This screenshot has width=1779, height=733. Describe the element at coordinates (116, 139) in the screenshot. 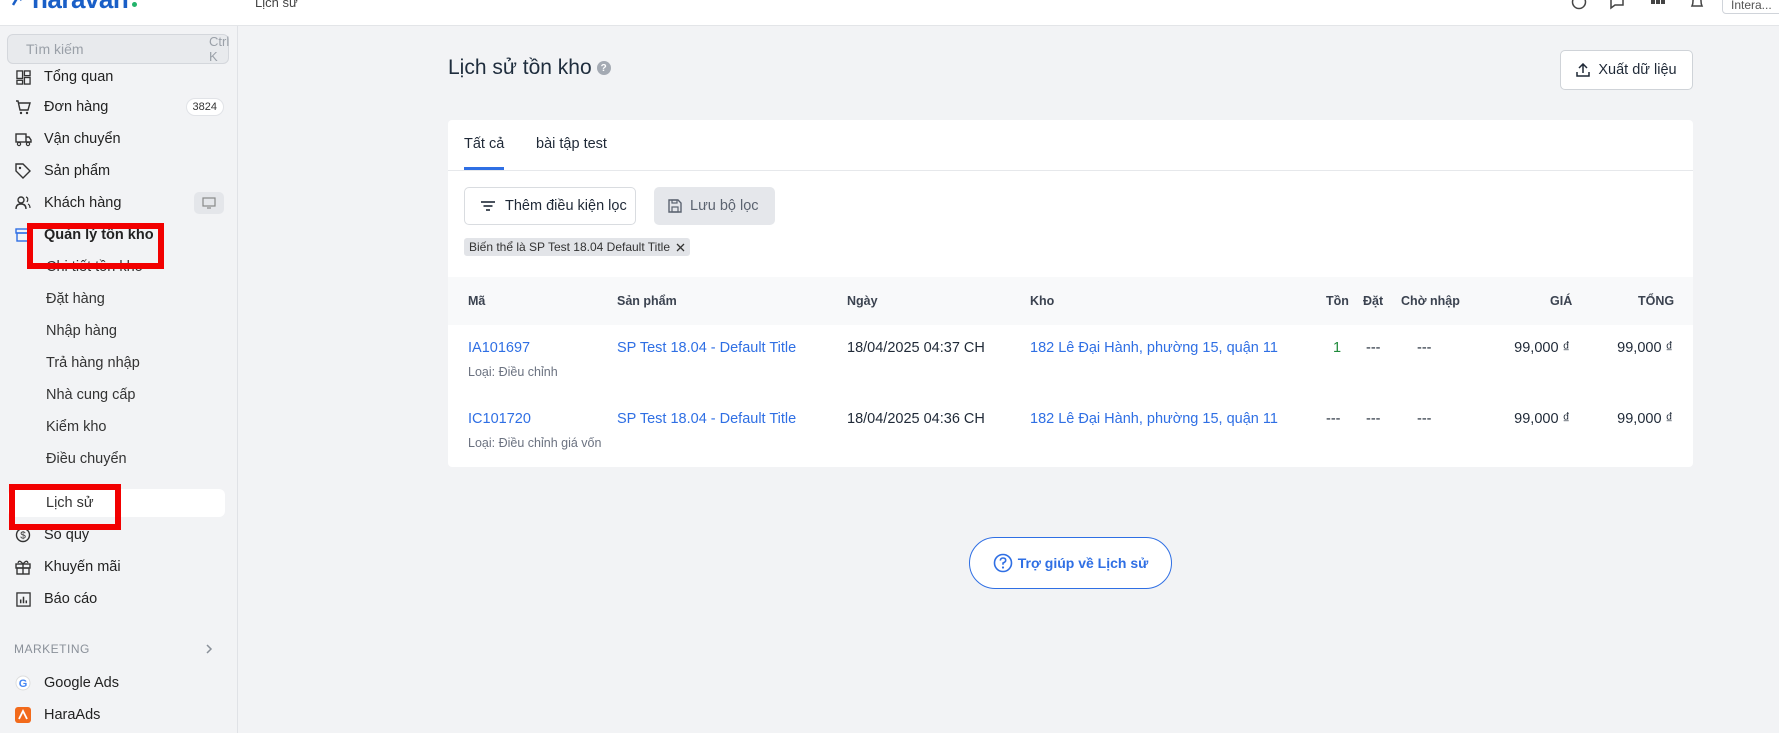

I see `sidebar-item-shipping: Vận chuyển` at that location.